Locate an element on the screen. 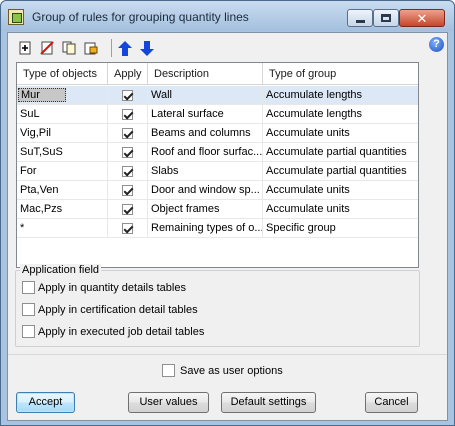  executed-job-details-option: Apply in executed job detail tables is located at coordinates (113, 331).